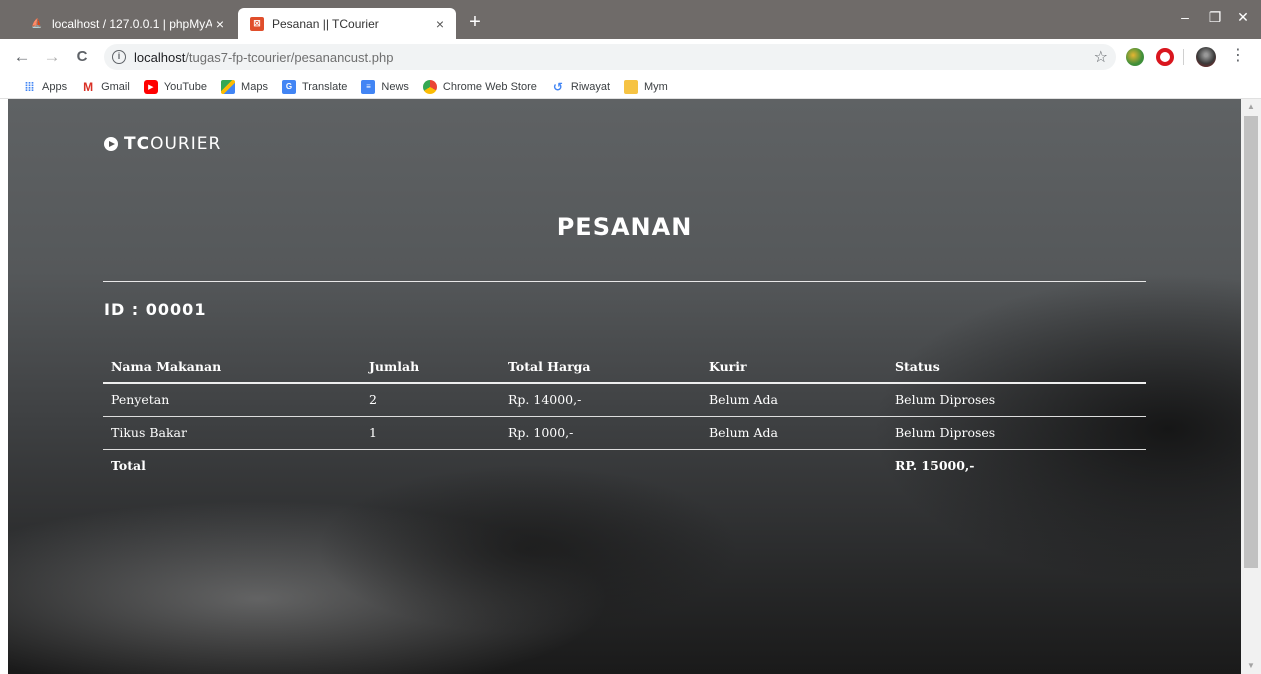  I want to click on tab-phpmyadmin: ⛵ localhost / 127.0.0.1 | phpMyAdm ×, so click(127, 23).